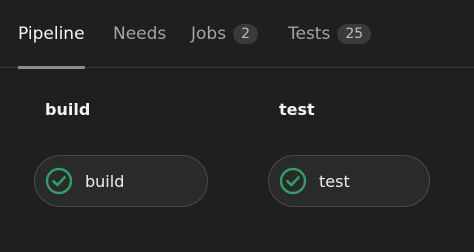 This screenshot has width=474, height=252. What do you see at coordinates (334, 181) in the screenshot?
I see `job-test-label: test` at bounding box center [334, 181].